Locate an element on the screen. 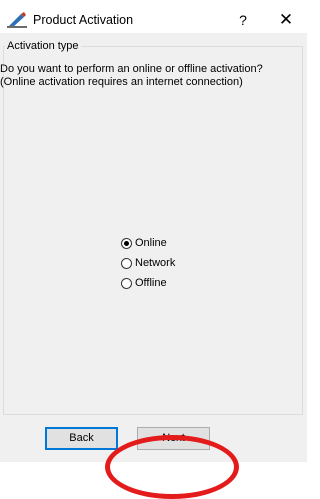  group-label: Activation type is located at coordinates (43, 46).